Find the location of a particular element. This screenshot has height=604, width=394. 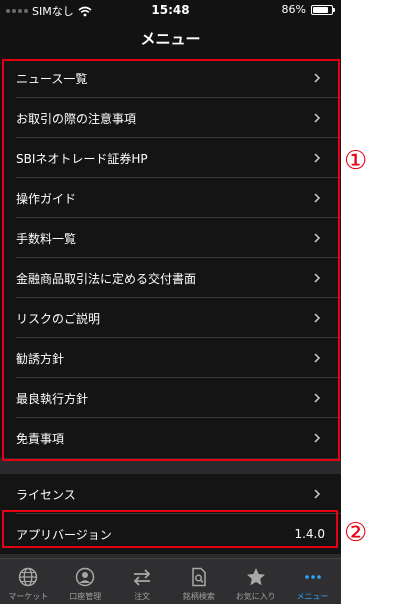

annotation-callout-1: ① is located at coordinates (356, 161).